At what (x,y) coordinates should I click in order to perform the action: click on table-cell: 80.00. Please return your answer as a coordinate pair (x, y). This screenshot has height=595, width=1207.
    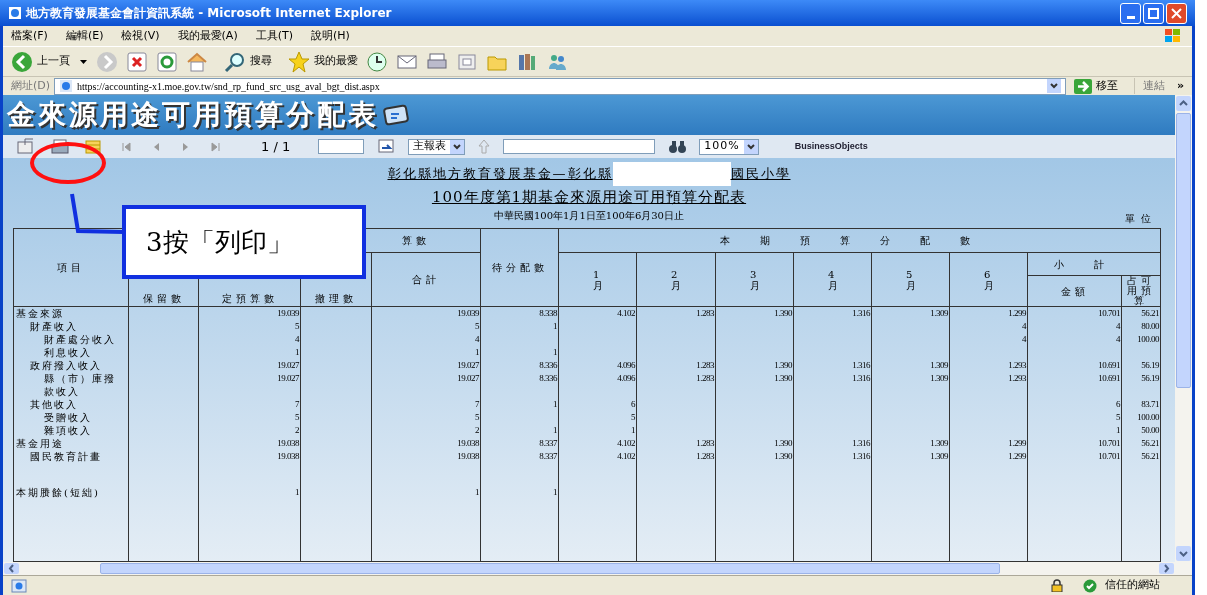
    Looking at the image, I should click on (1150, 326).